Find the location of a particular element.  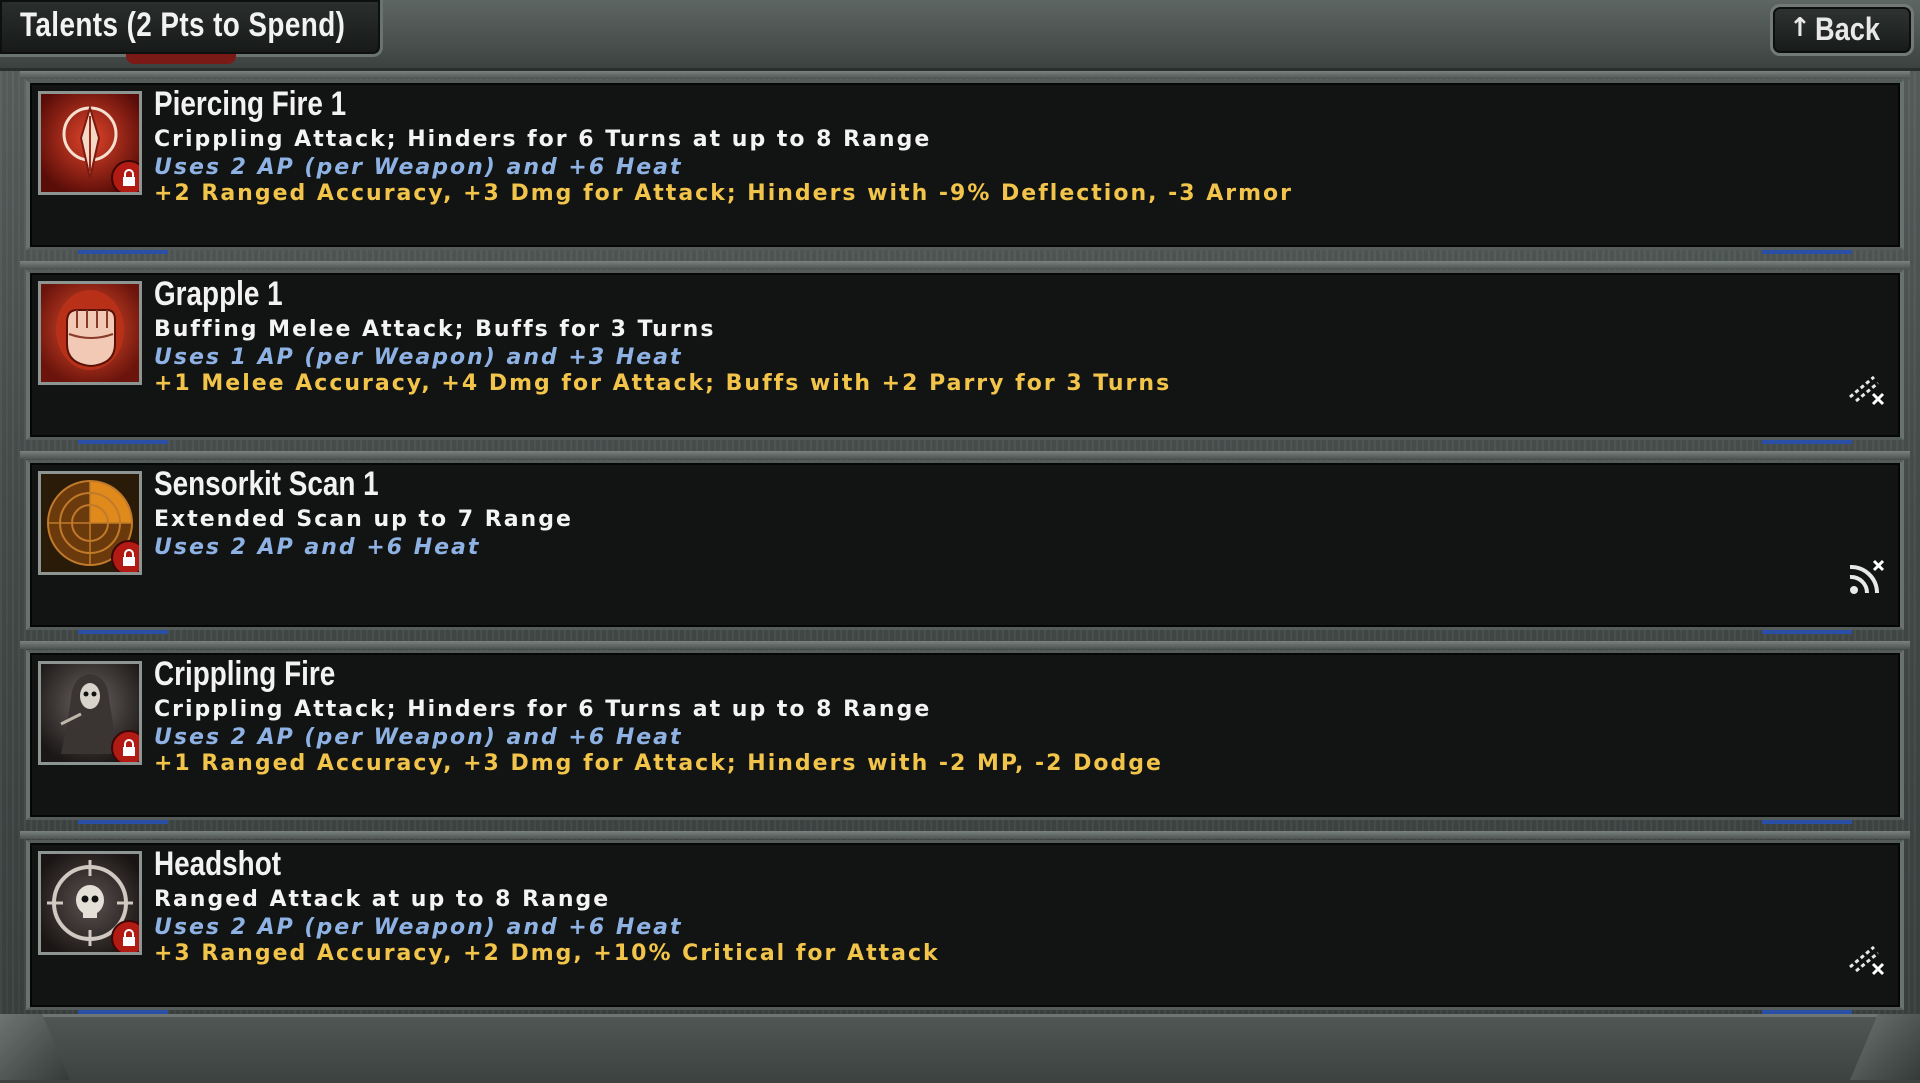

back-arrow-icon: ↑ is located at coordinates (1800, 28).